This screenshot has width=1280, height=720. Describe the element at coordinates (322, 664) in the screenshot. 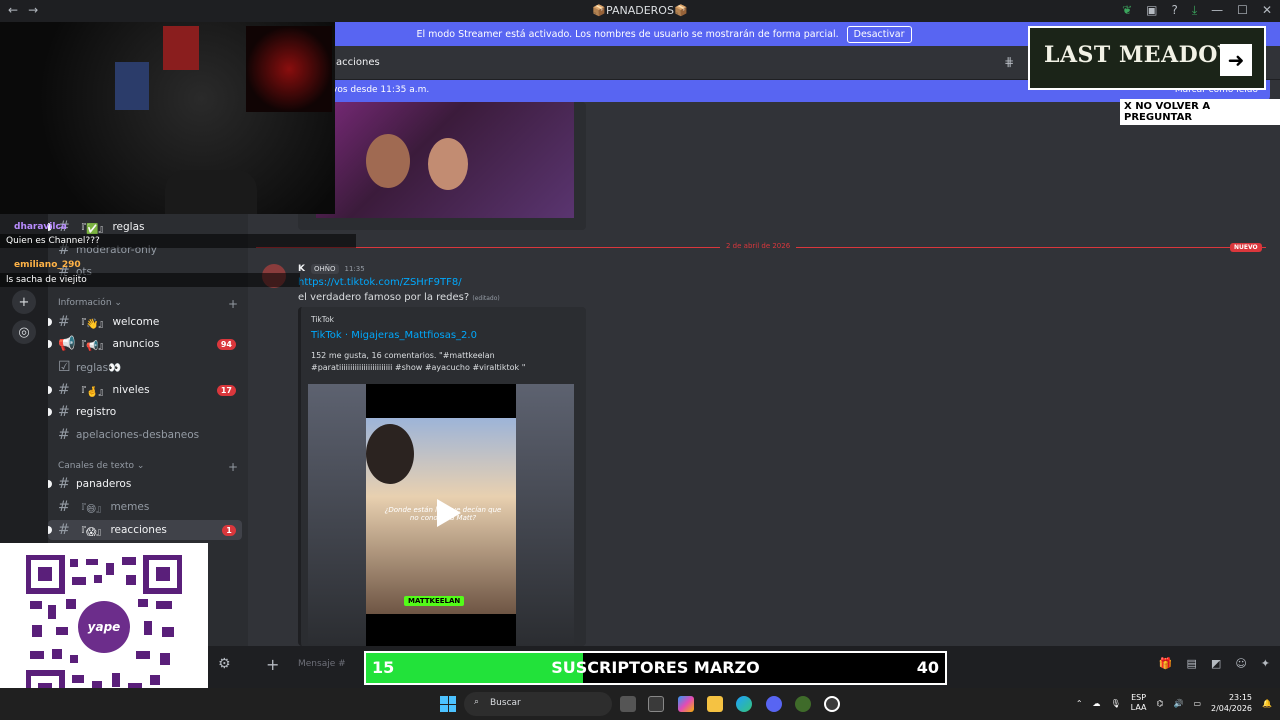

I see `message-input: Mensaje #` at that location.